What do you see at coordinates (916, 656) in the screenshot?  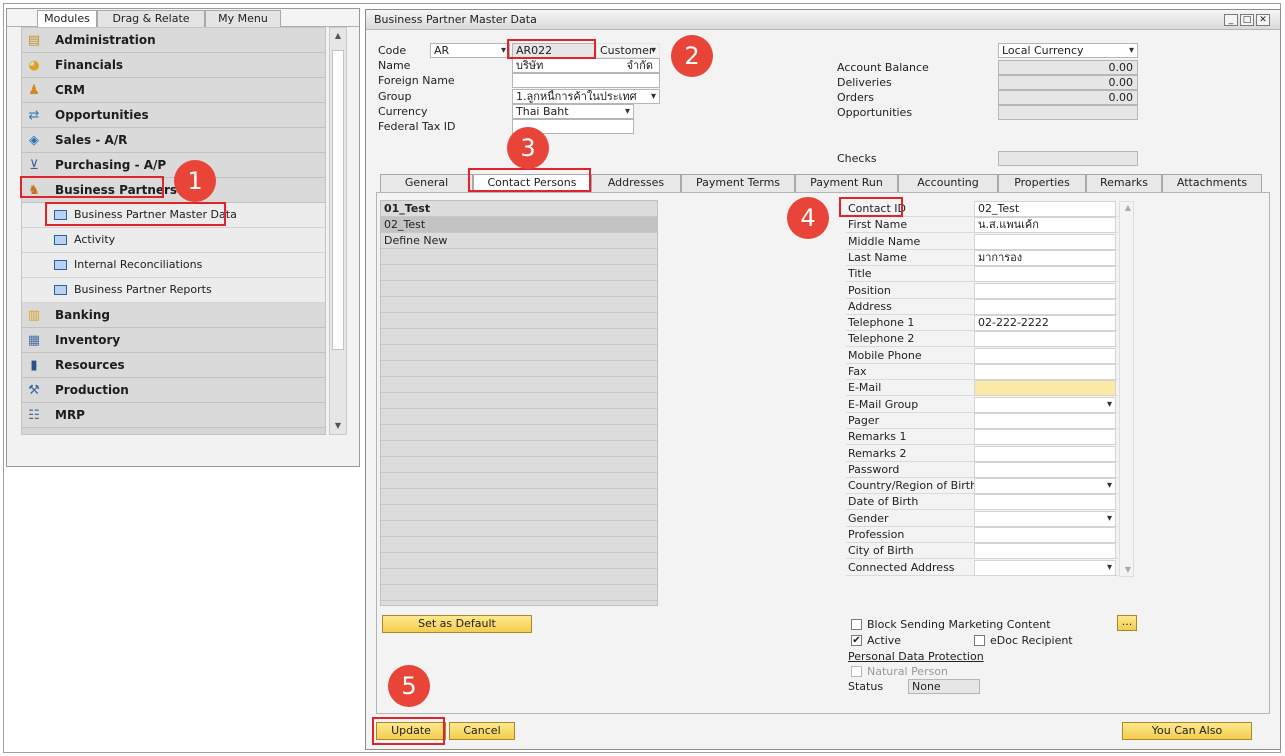 I see `personal-data-protection-link: Personal Data Protection` at bounding box center [916, 656].